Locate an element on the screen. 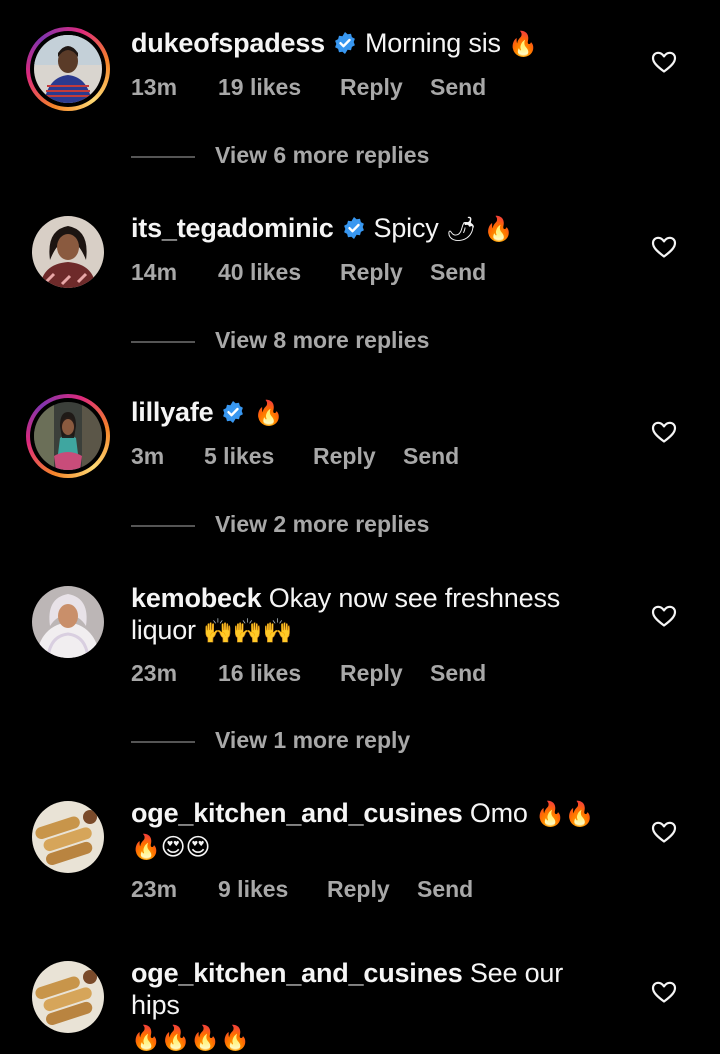  view-more-replies: View 2 more replies is located at coordinates (331, 526).